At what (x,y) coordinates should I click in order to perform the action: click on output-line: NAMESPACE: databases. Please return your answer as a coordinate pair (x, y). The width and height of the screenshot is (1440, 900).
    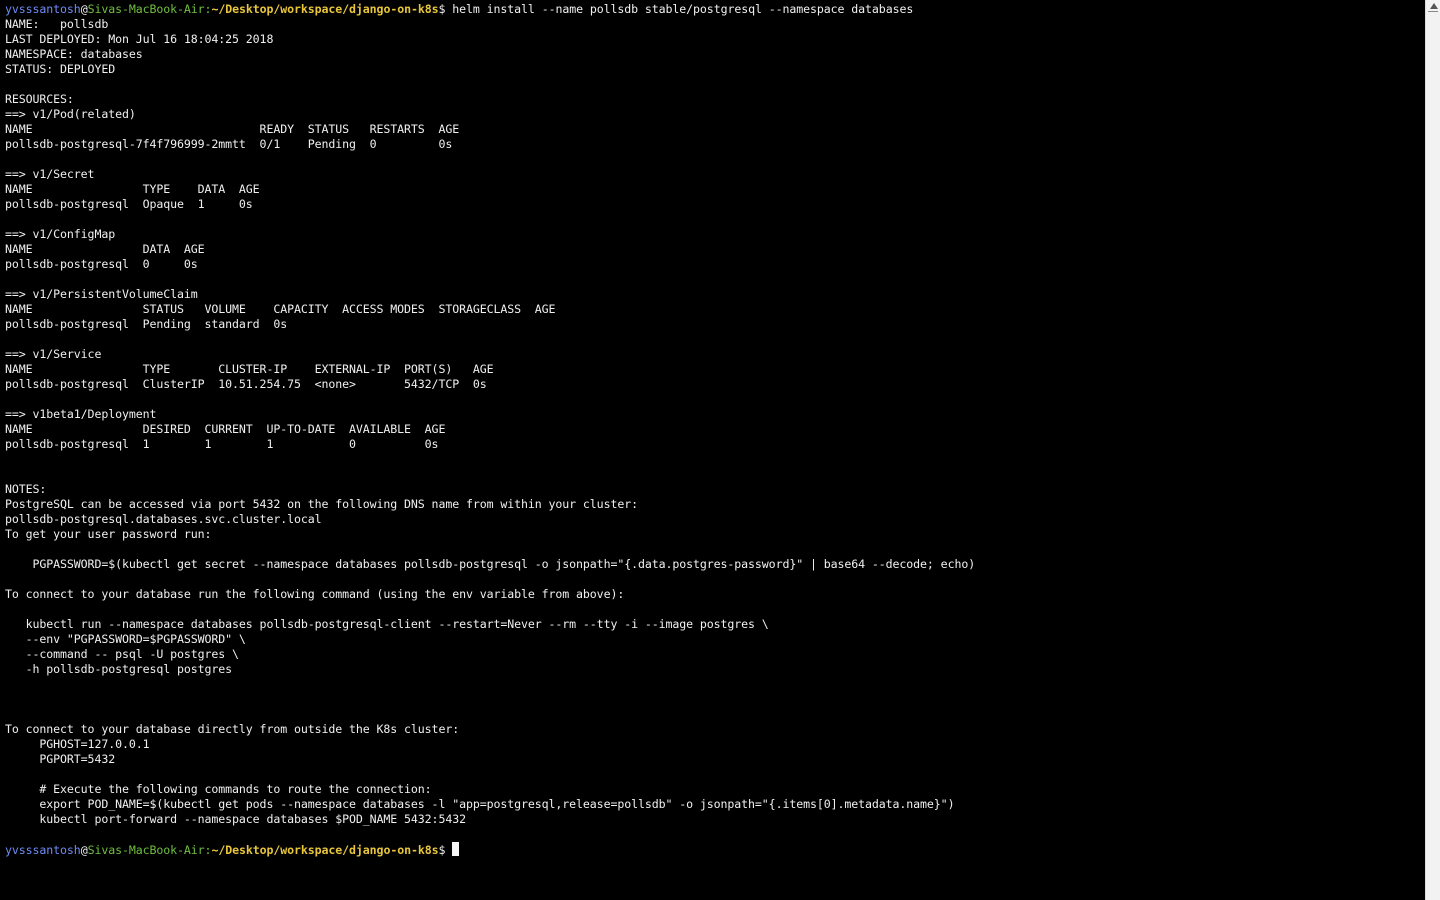
    Looking at the image, I should click on (74, 54).